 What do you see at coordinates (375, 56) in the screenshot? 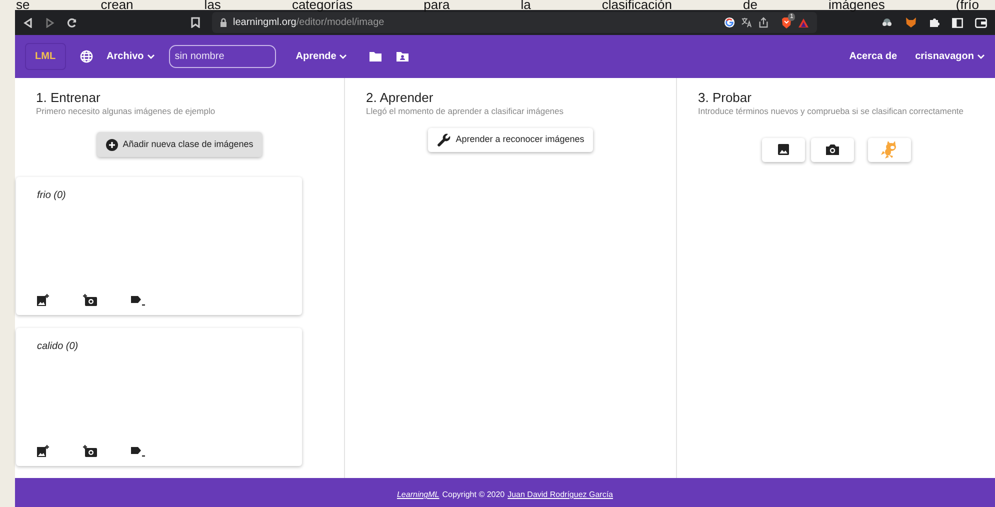
I see `folder-icon` at bounding box center [375, 56].